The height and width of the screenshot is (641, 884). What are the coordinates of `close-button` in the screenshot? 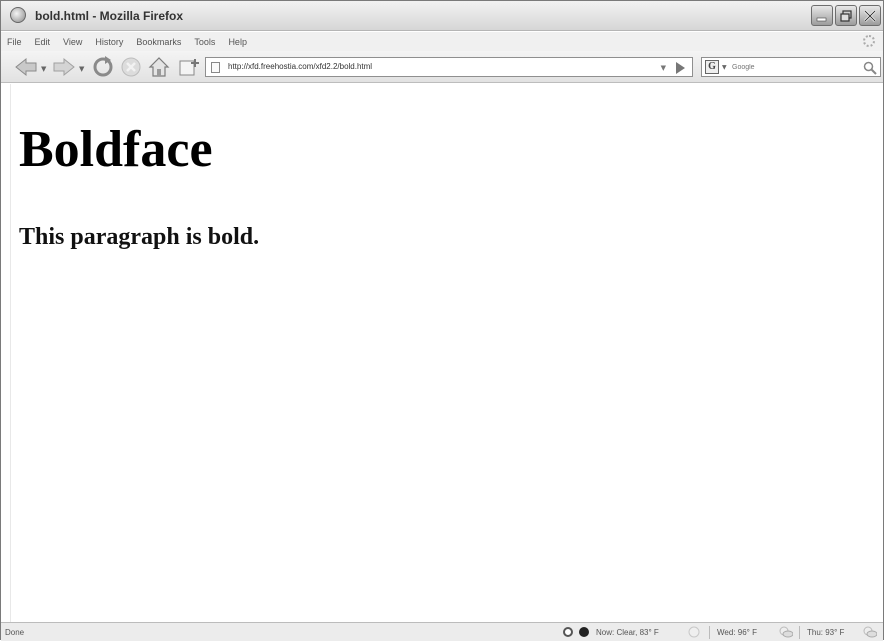 It's located at (870, 15).